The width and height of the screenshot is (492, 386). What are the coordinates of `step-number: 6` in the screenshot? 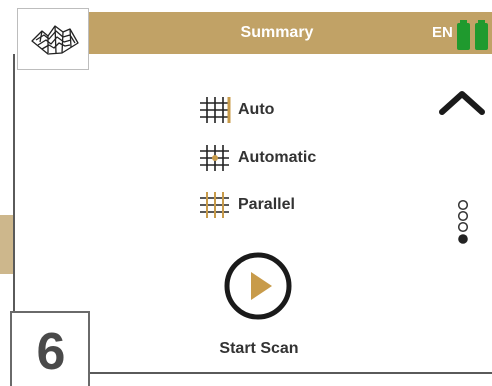 It's located at (51, 352).